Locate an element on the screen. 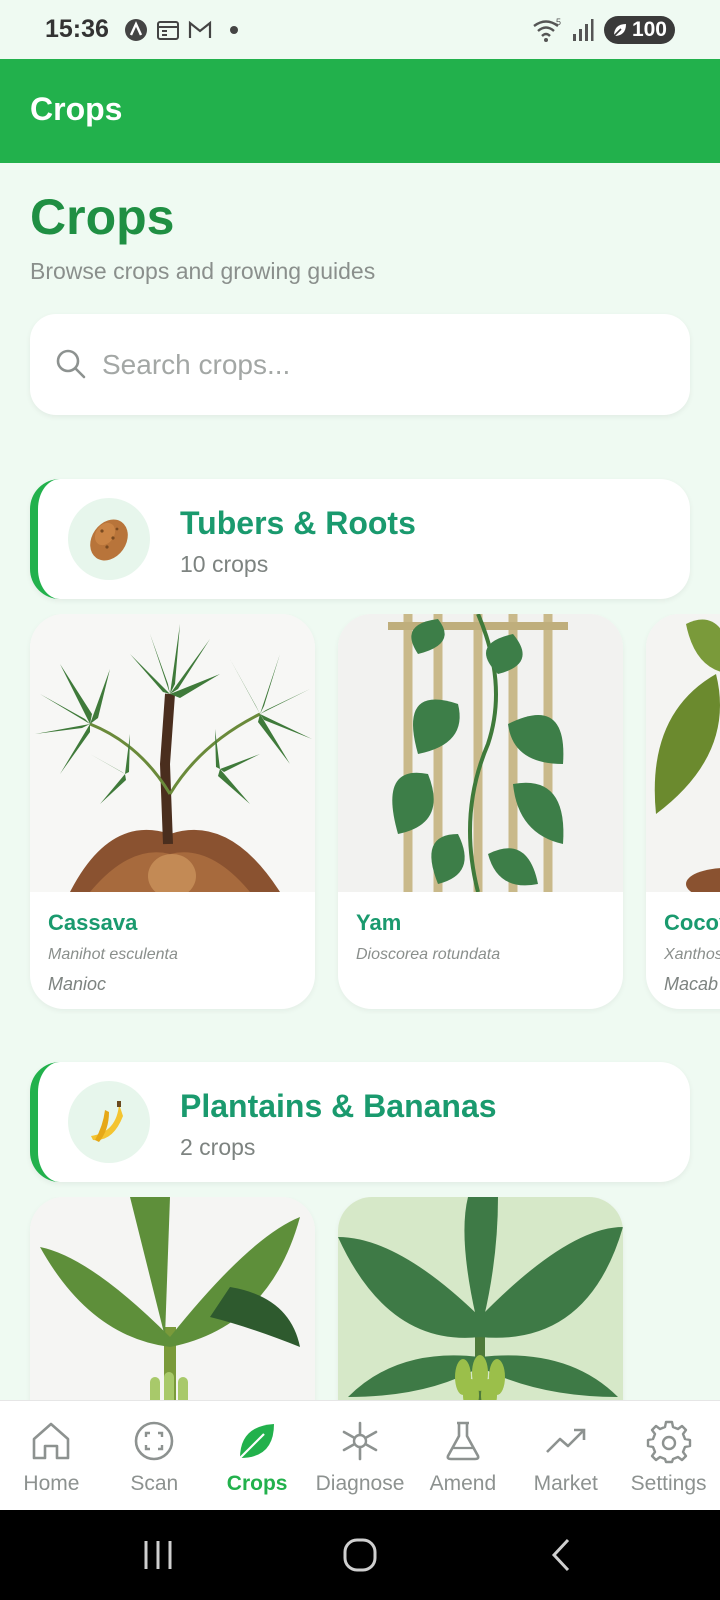  battery-indicator: 100 is located at coordinates (639, 30).